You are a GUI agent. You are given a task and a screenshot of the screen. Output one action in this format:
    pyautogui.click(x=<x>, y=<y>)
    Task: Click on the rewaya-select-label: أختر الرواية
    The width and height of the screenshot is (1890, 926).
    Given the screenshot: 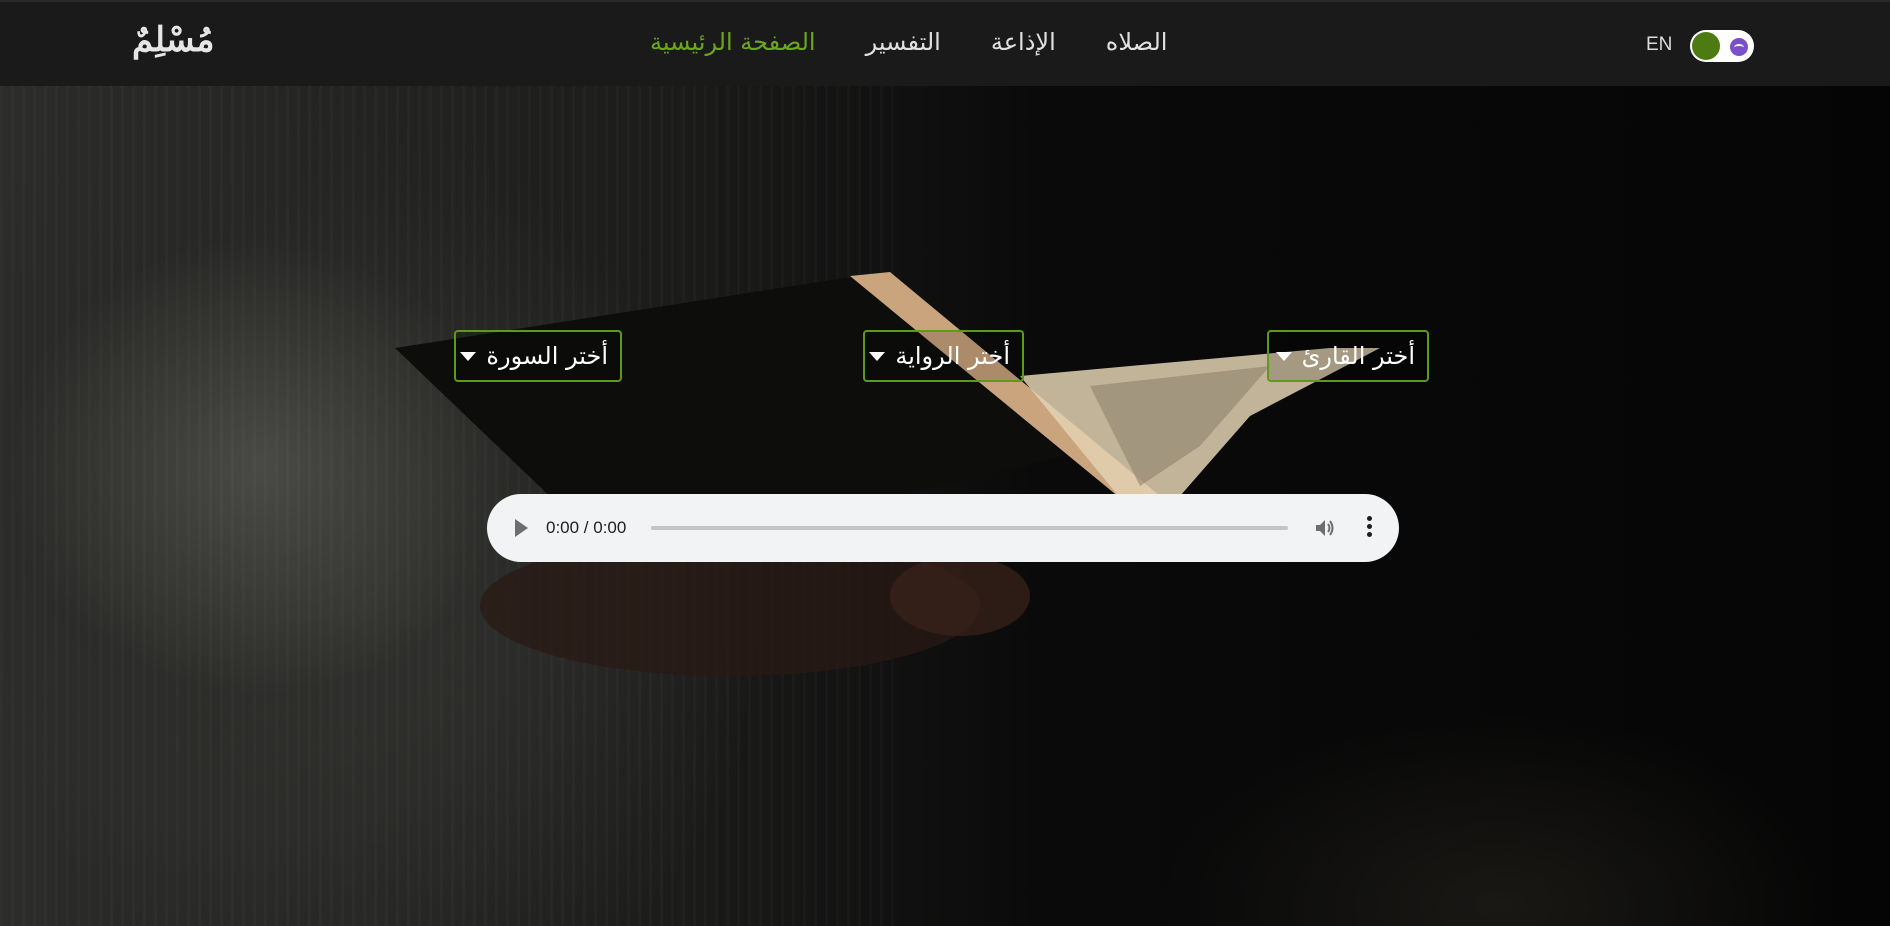 What is the action you would take?
    pyautogui.click(x=952, y=356)
    